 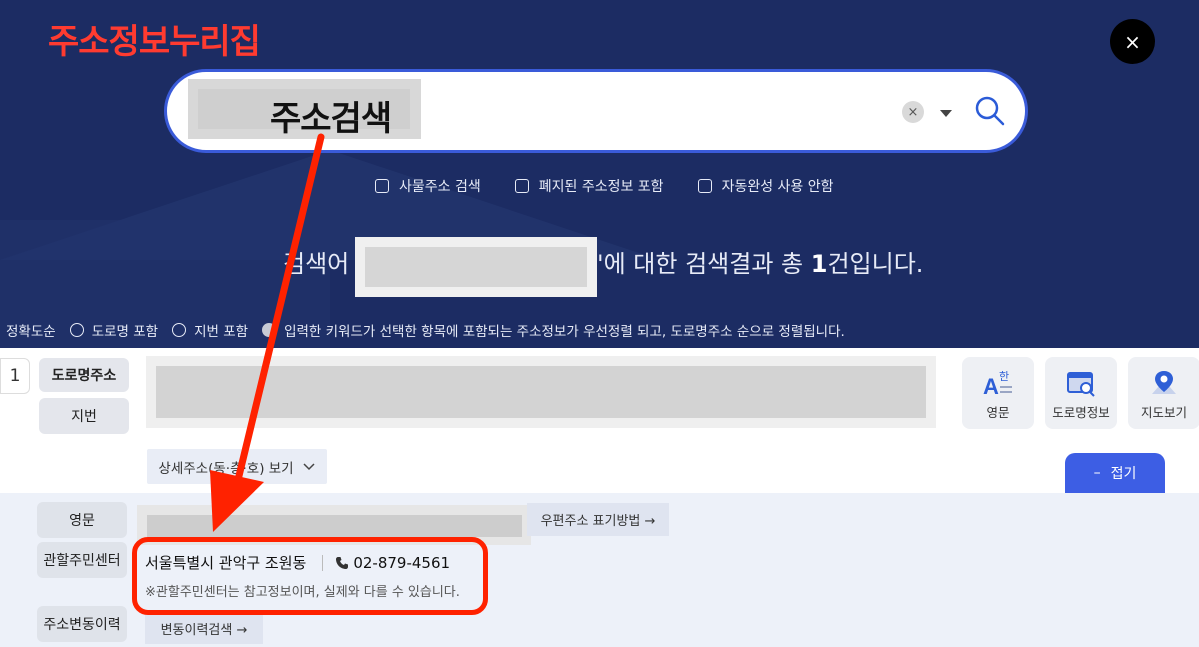 I want to click on english-icon: A 한, so click(x=997, y=384).